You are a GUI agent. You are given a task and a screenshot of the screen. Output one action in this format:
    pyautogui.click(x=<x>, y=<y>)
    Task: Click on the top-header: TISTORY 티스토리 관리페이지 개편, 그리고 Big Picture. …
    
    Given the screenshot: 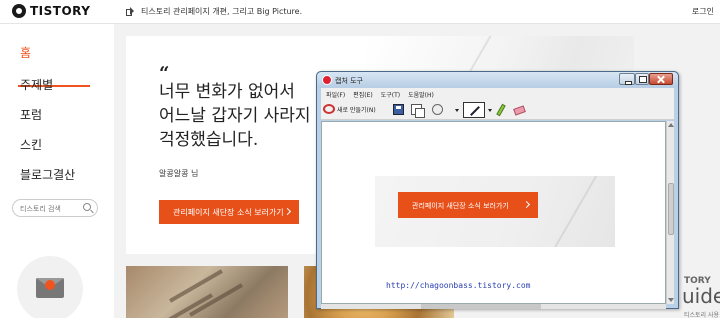 What is the action you would take?
    pyautogui.click(x=360, y=12)
    